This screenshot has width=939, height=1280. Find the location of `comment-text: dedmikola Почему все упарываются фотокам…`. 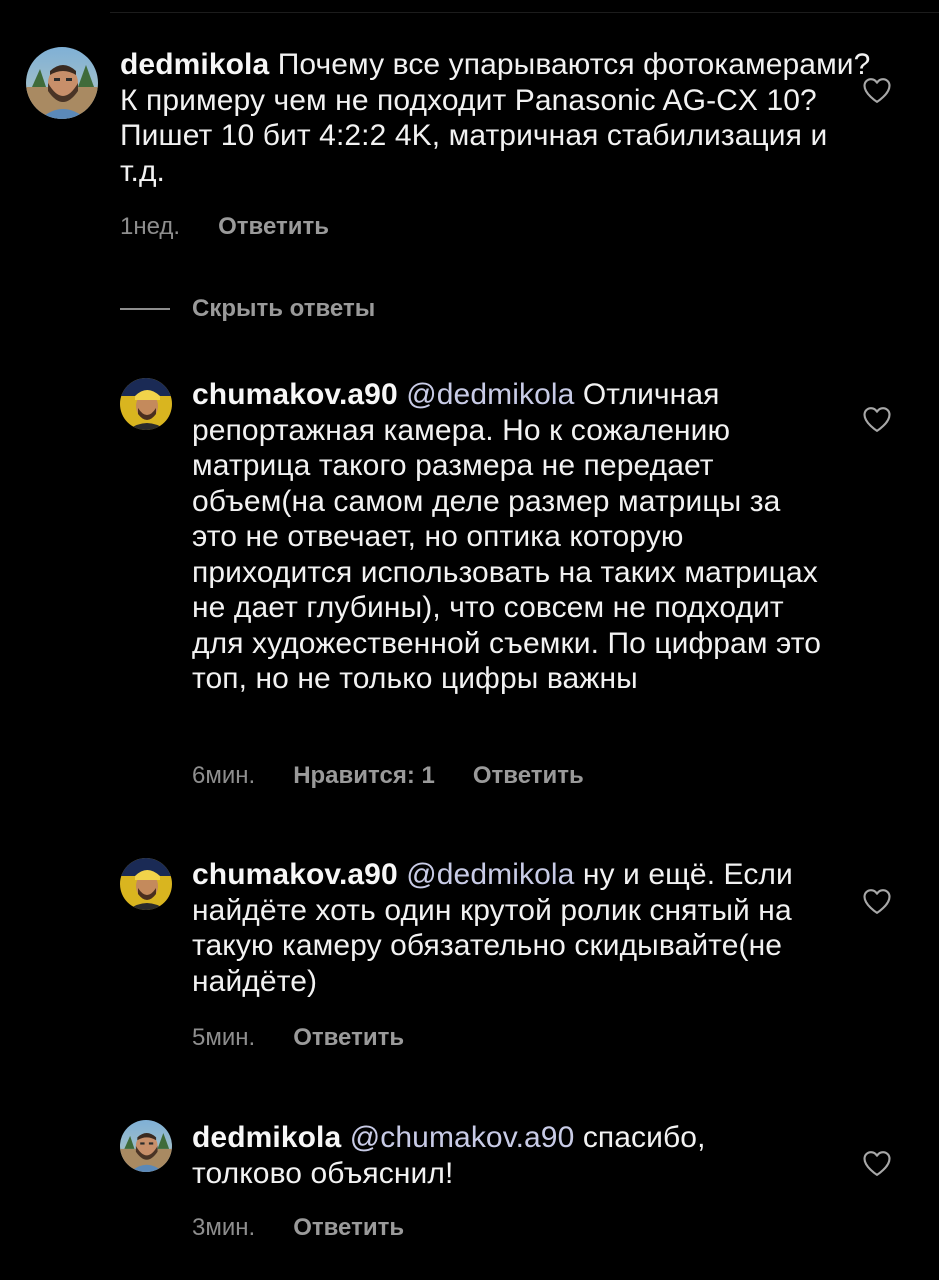

comment-text: dedmikola Почему все упарываются фотокам… is located at coordinates (500, 118).